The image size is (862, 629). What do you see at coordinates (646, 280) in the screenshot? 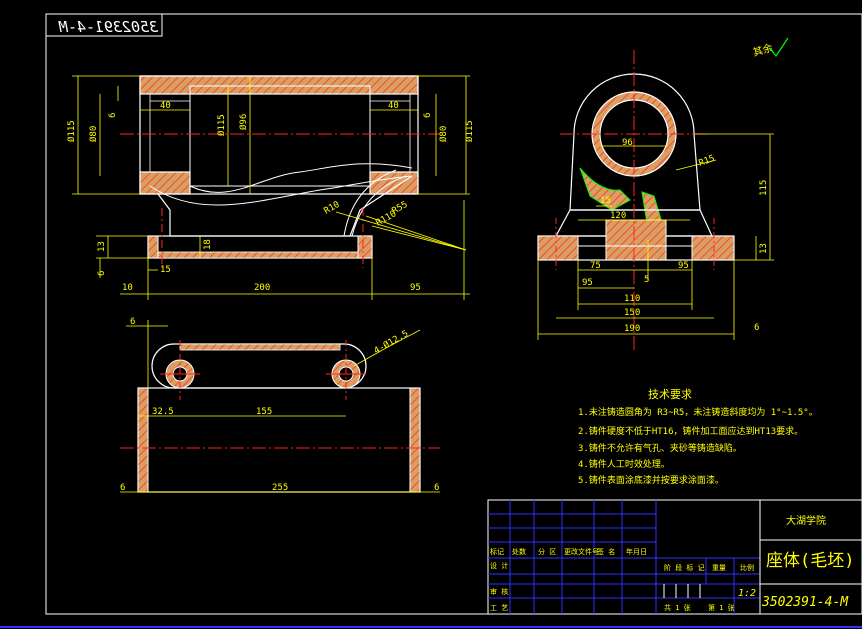
I see `dim-side-6: 5` at bounding box center [646, 280].